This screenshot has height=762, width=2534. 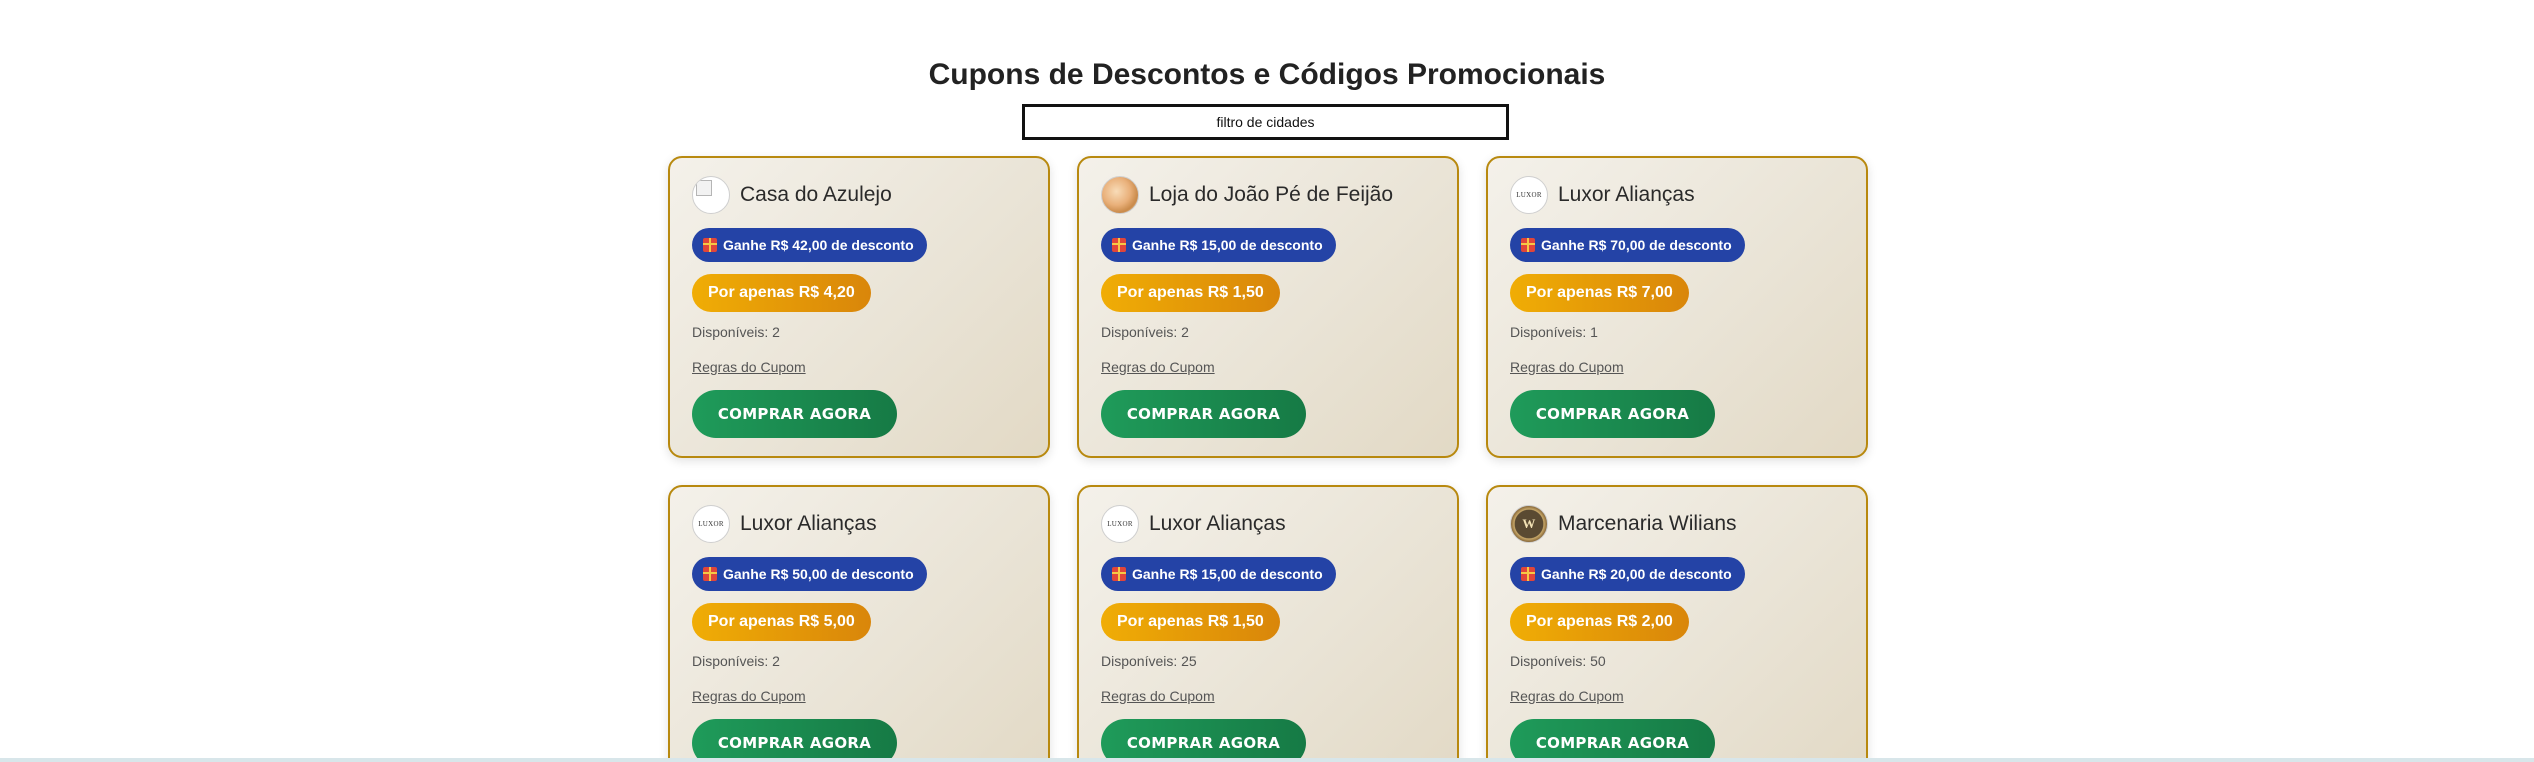 I want to click on city-filter-input, so click(x=1265, y=122).